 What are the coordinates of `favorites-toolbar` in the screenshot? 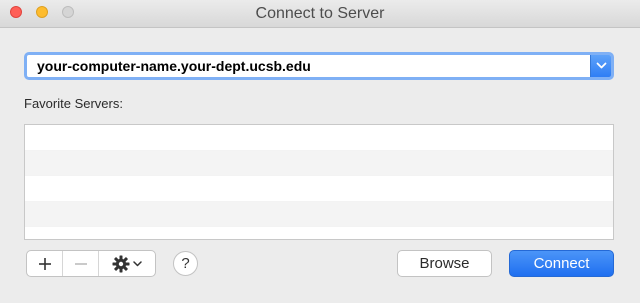 It's located at (91, 263).